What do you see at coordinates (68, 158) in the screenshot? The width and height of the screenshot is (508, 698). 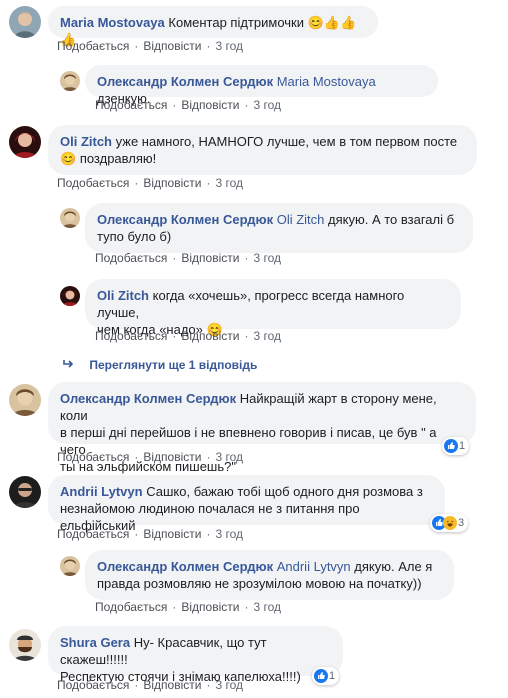 I see `emoji: 😊` at bounding box center [68, 158].